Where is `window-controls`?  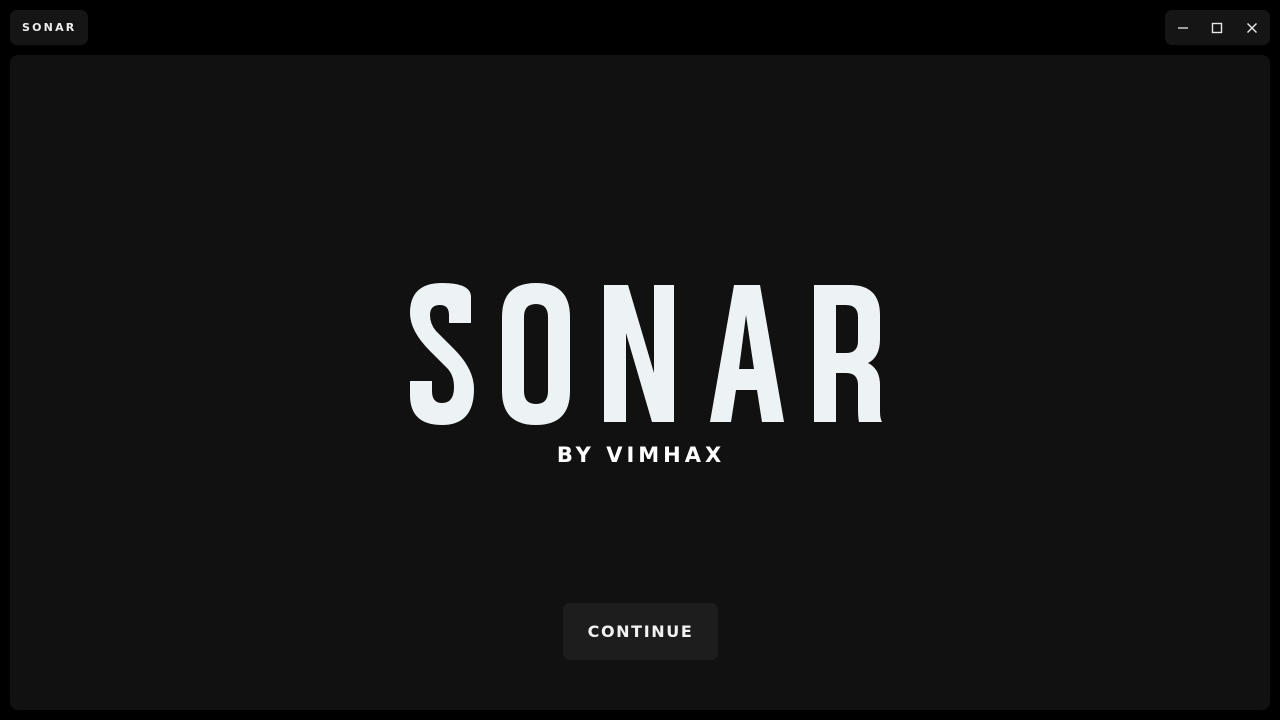
window-controls is located at coordinates (1217, 27).